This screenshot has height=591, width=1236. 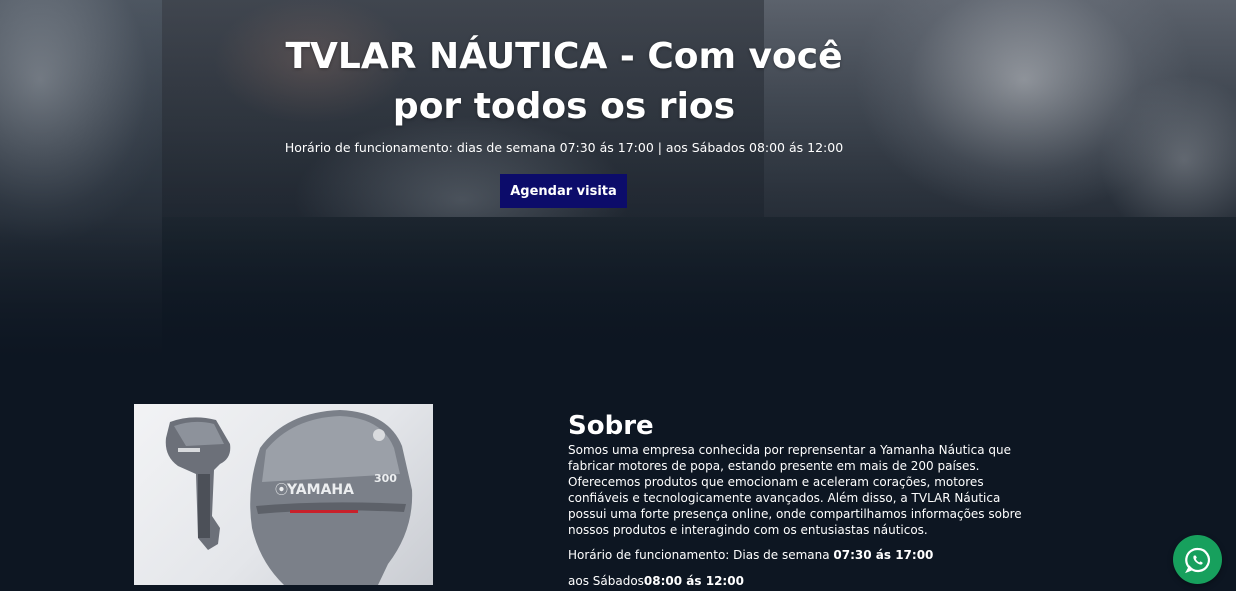 I want to click on whatsapp-icon, so click(x=1197, y=560).